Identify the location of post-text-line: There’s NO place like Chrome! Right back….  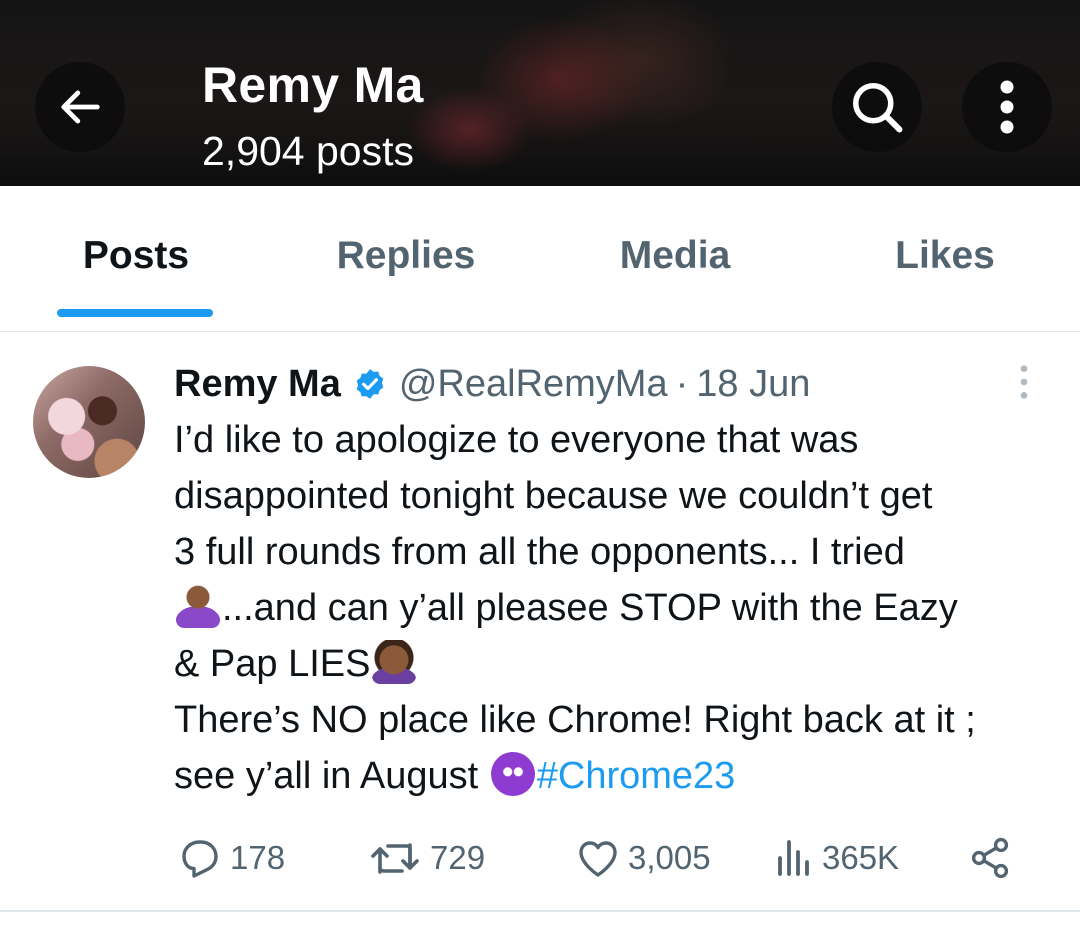
(575, 720).